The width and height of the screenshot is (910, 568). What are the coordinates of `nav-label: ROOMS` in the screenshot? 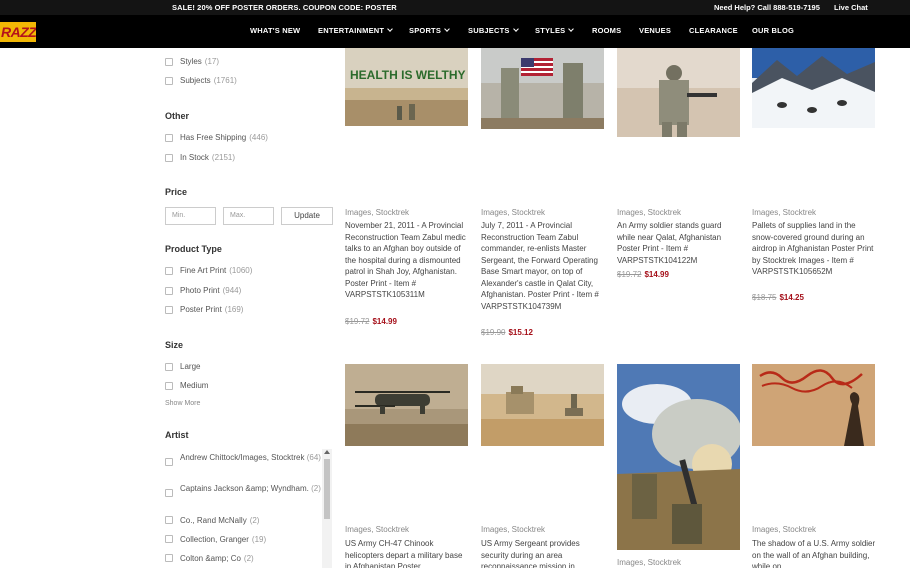 It's located at (607, 30).